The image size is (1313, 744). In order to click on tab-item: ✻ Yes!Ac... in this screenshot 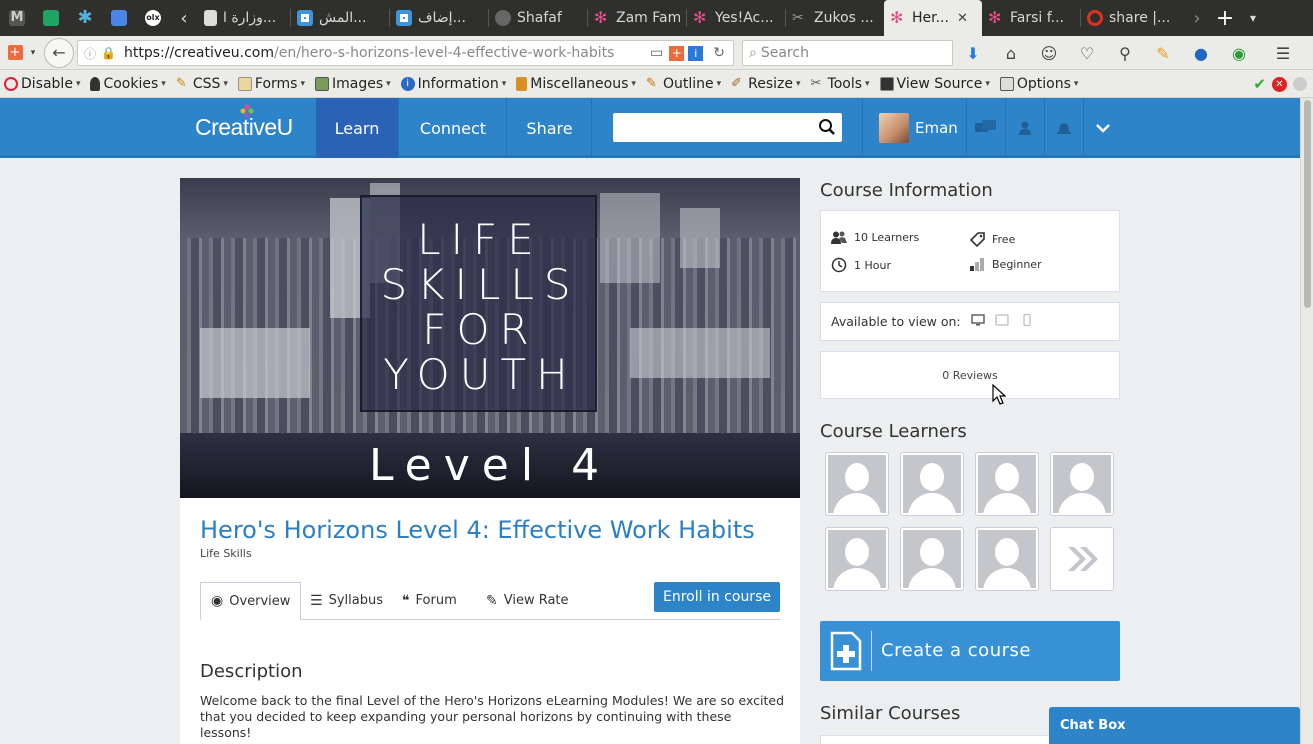, I will do `click(736, 18)`.